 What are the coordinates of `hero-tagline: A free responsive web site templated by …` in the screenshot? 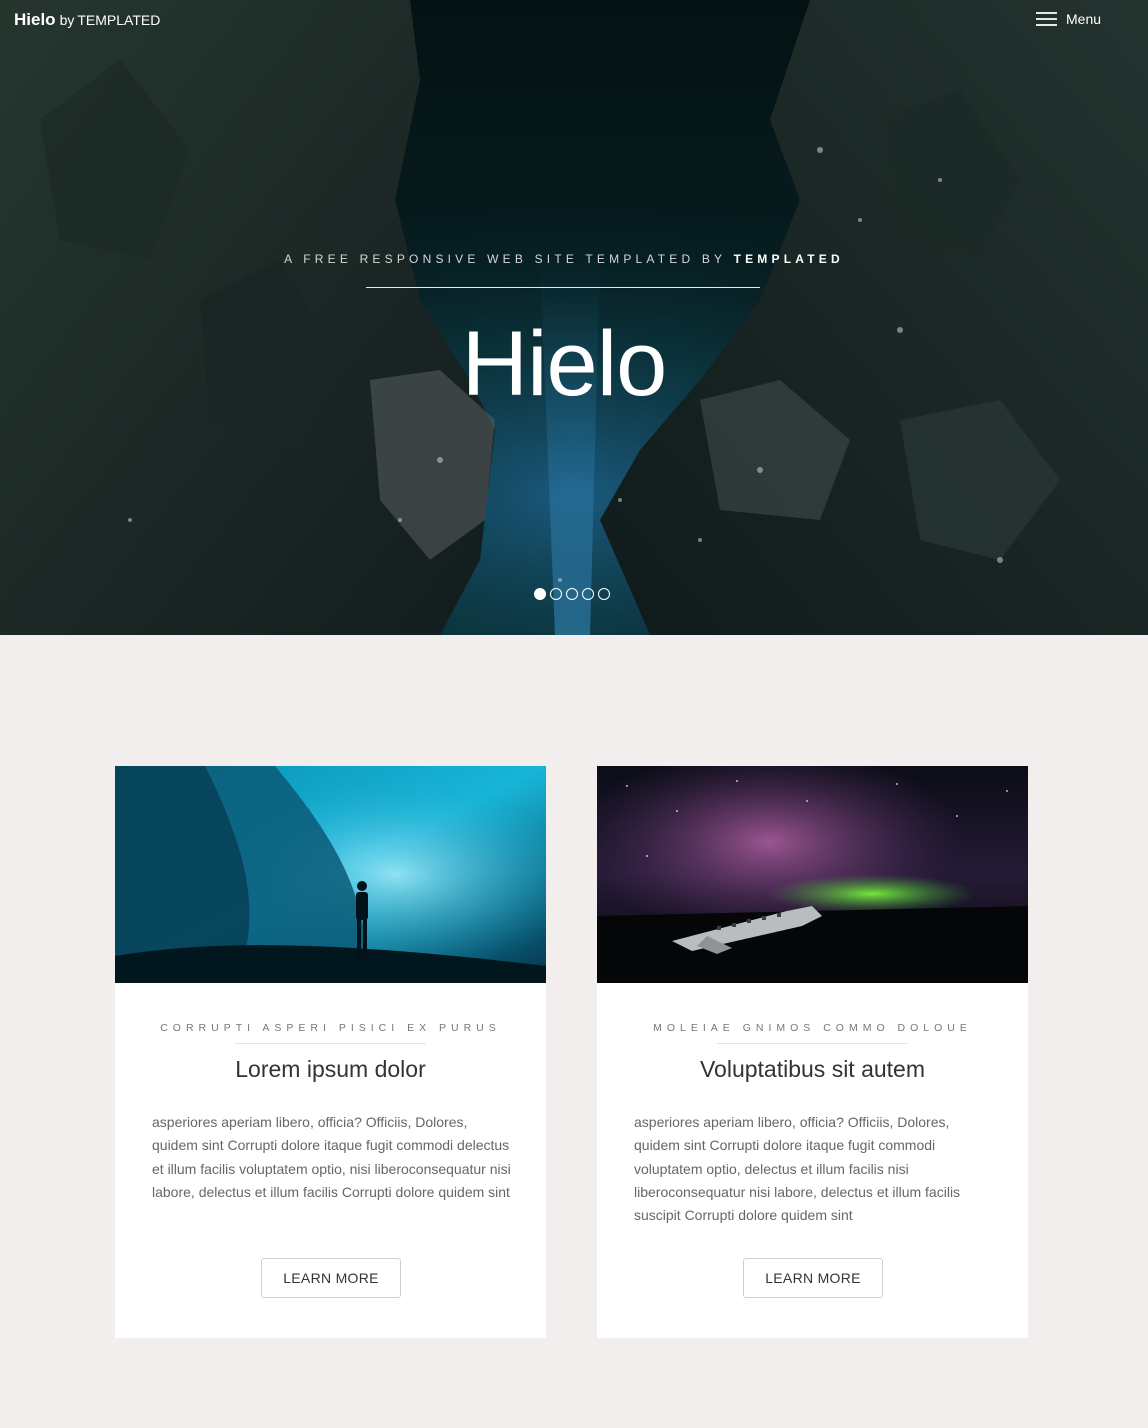 It's located at (564, 259).